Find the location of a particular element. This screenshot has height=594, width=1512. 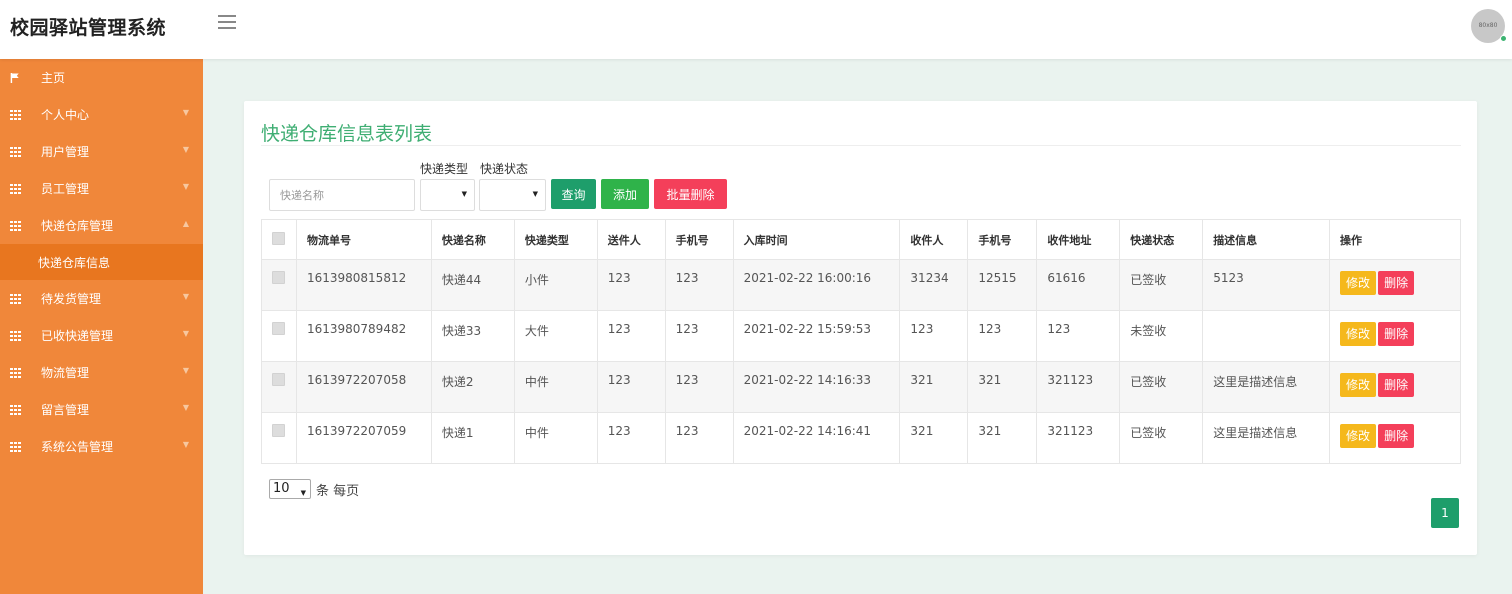

query-button: 查询 is located at coordinates (573, 194).